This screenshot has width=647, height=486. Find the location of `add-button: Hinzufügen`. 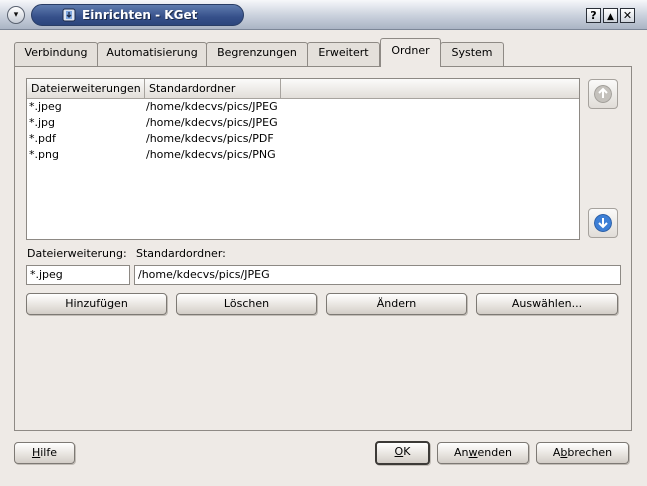

add-button: Hinzufügen is located at coordinates (96, 304).